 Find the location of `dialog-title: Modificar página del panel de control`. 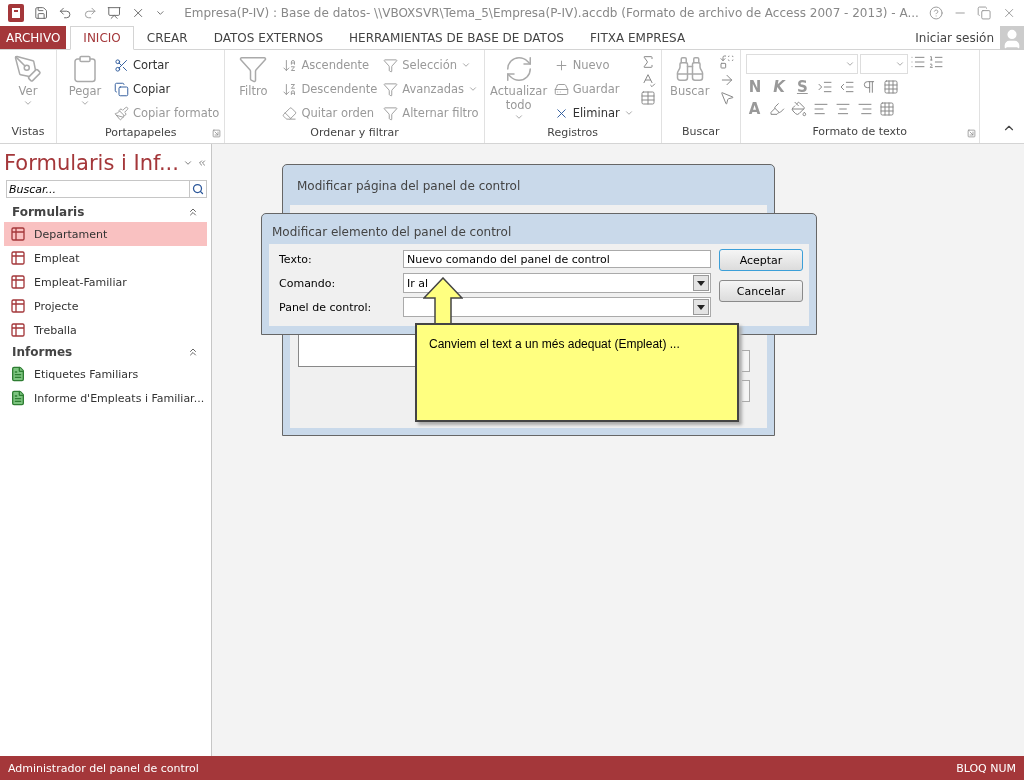

dialog-title: Modificar página del panel de control is located at coordinates (409, 186).